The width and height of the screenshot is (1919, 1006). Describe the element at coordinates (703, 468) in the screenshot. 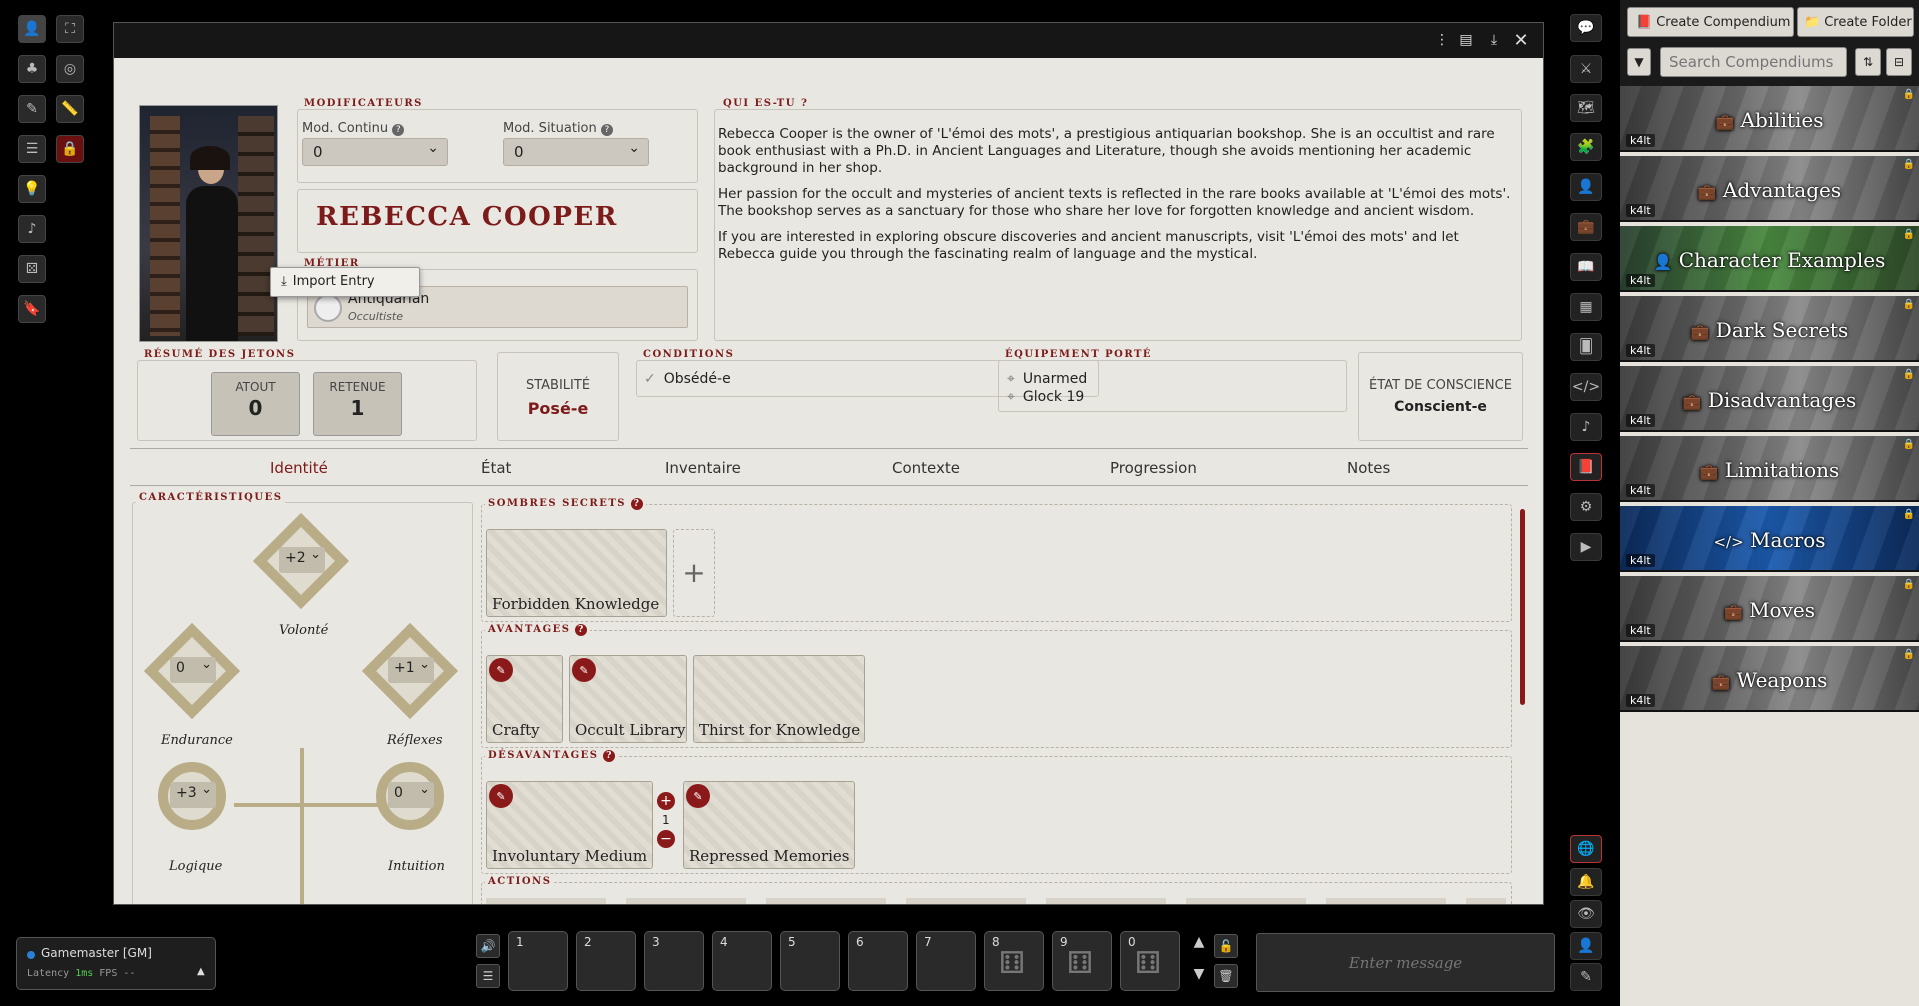

I see `tab-inventaire: Inventaire` at that location.